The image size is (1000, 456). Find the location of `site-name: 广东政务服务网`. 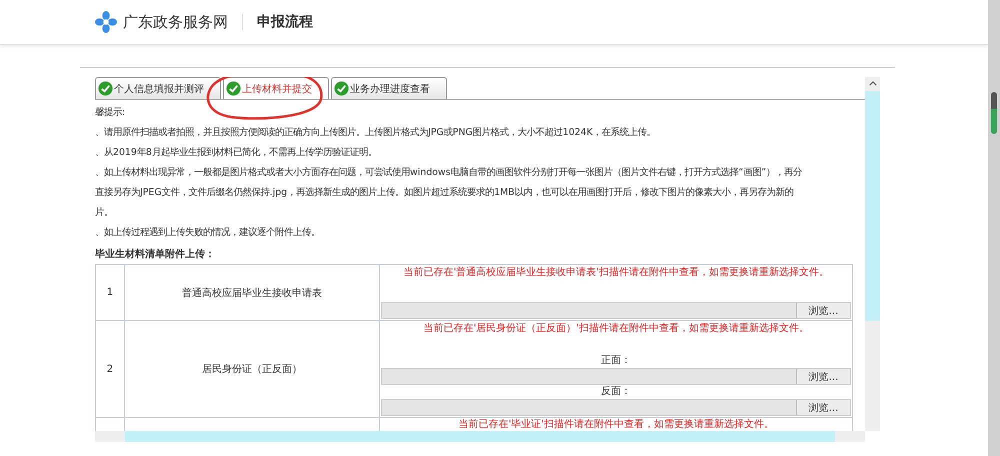

site-name: 广东政务服务网 is located at coordinates (175, 22).